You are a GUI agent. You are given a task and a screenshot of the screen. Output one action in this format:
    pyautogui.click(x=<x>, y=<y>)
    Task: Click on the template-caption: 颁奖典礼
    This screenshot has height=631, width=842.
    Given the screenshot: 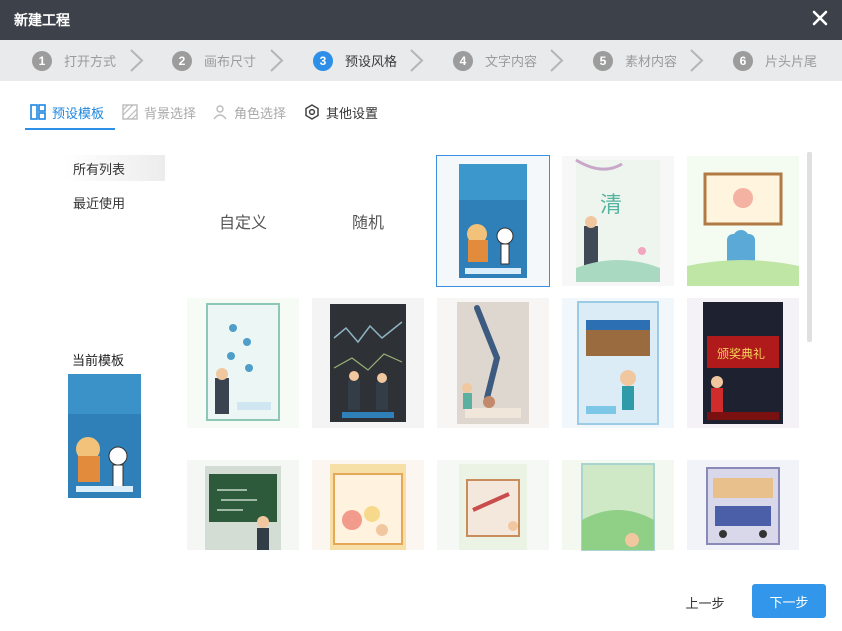 What is the action you would take?
    pyautogui.click(x=741, y=353)
    